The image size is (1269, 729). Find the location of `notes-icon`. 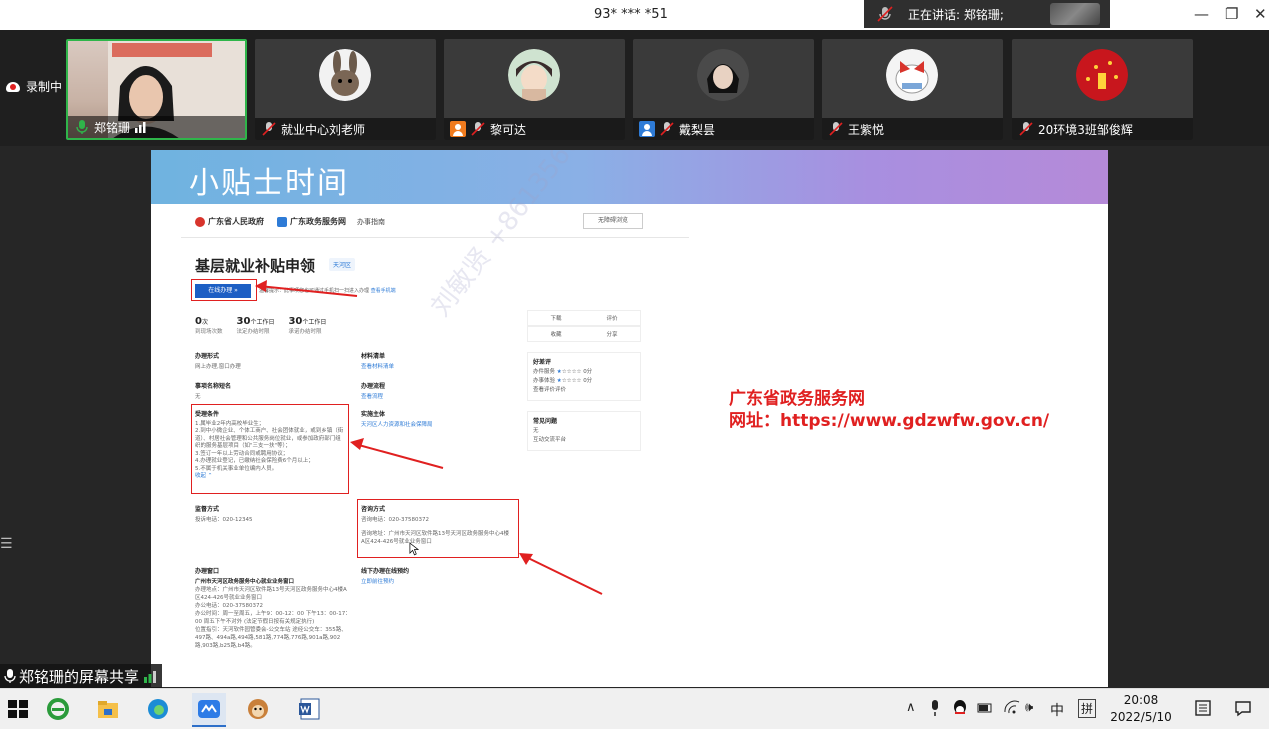

notes-icon is located at coordinates (1203, 708).